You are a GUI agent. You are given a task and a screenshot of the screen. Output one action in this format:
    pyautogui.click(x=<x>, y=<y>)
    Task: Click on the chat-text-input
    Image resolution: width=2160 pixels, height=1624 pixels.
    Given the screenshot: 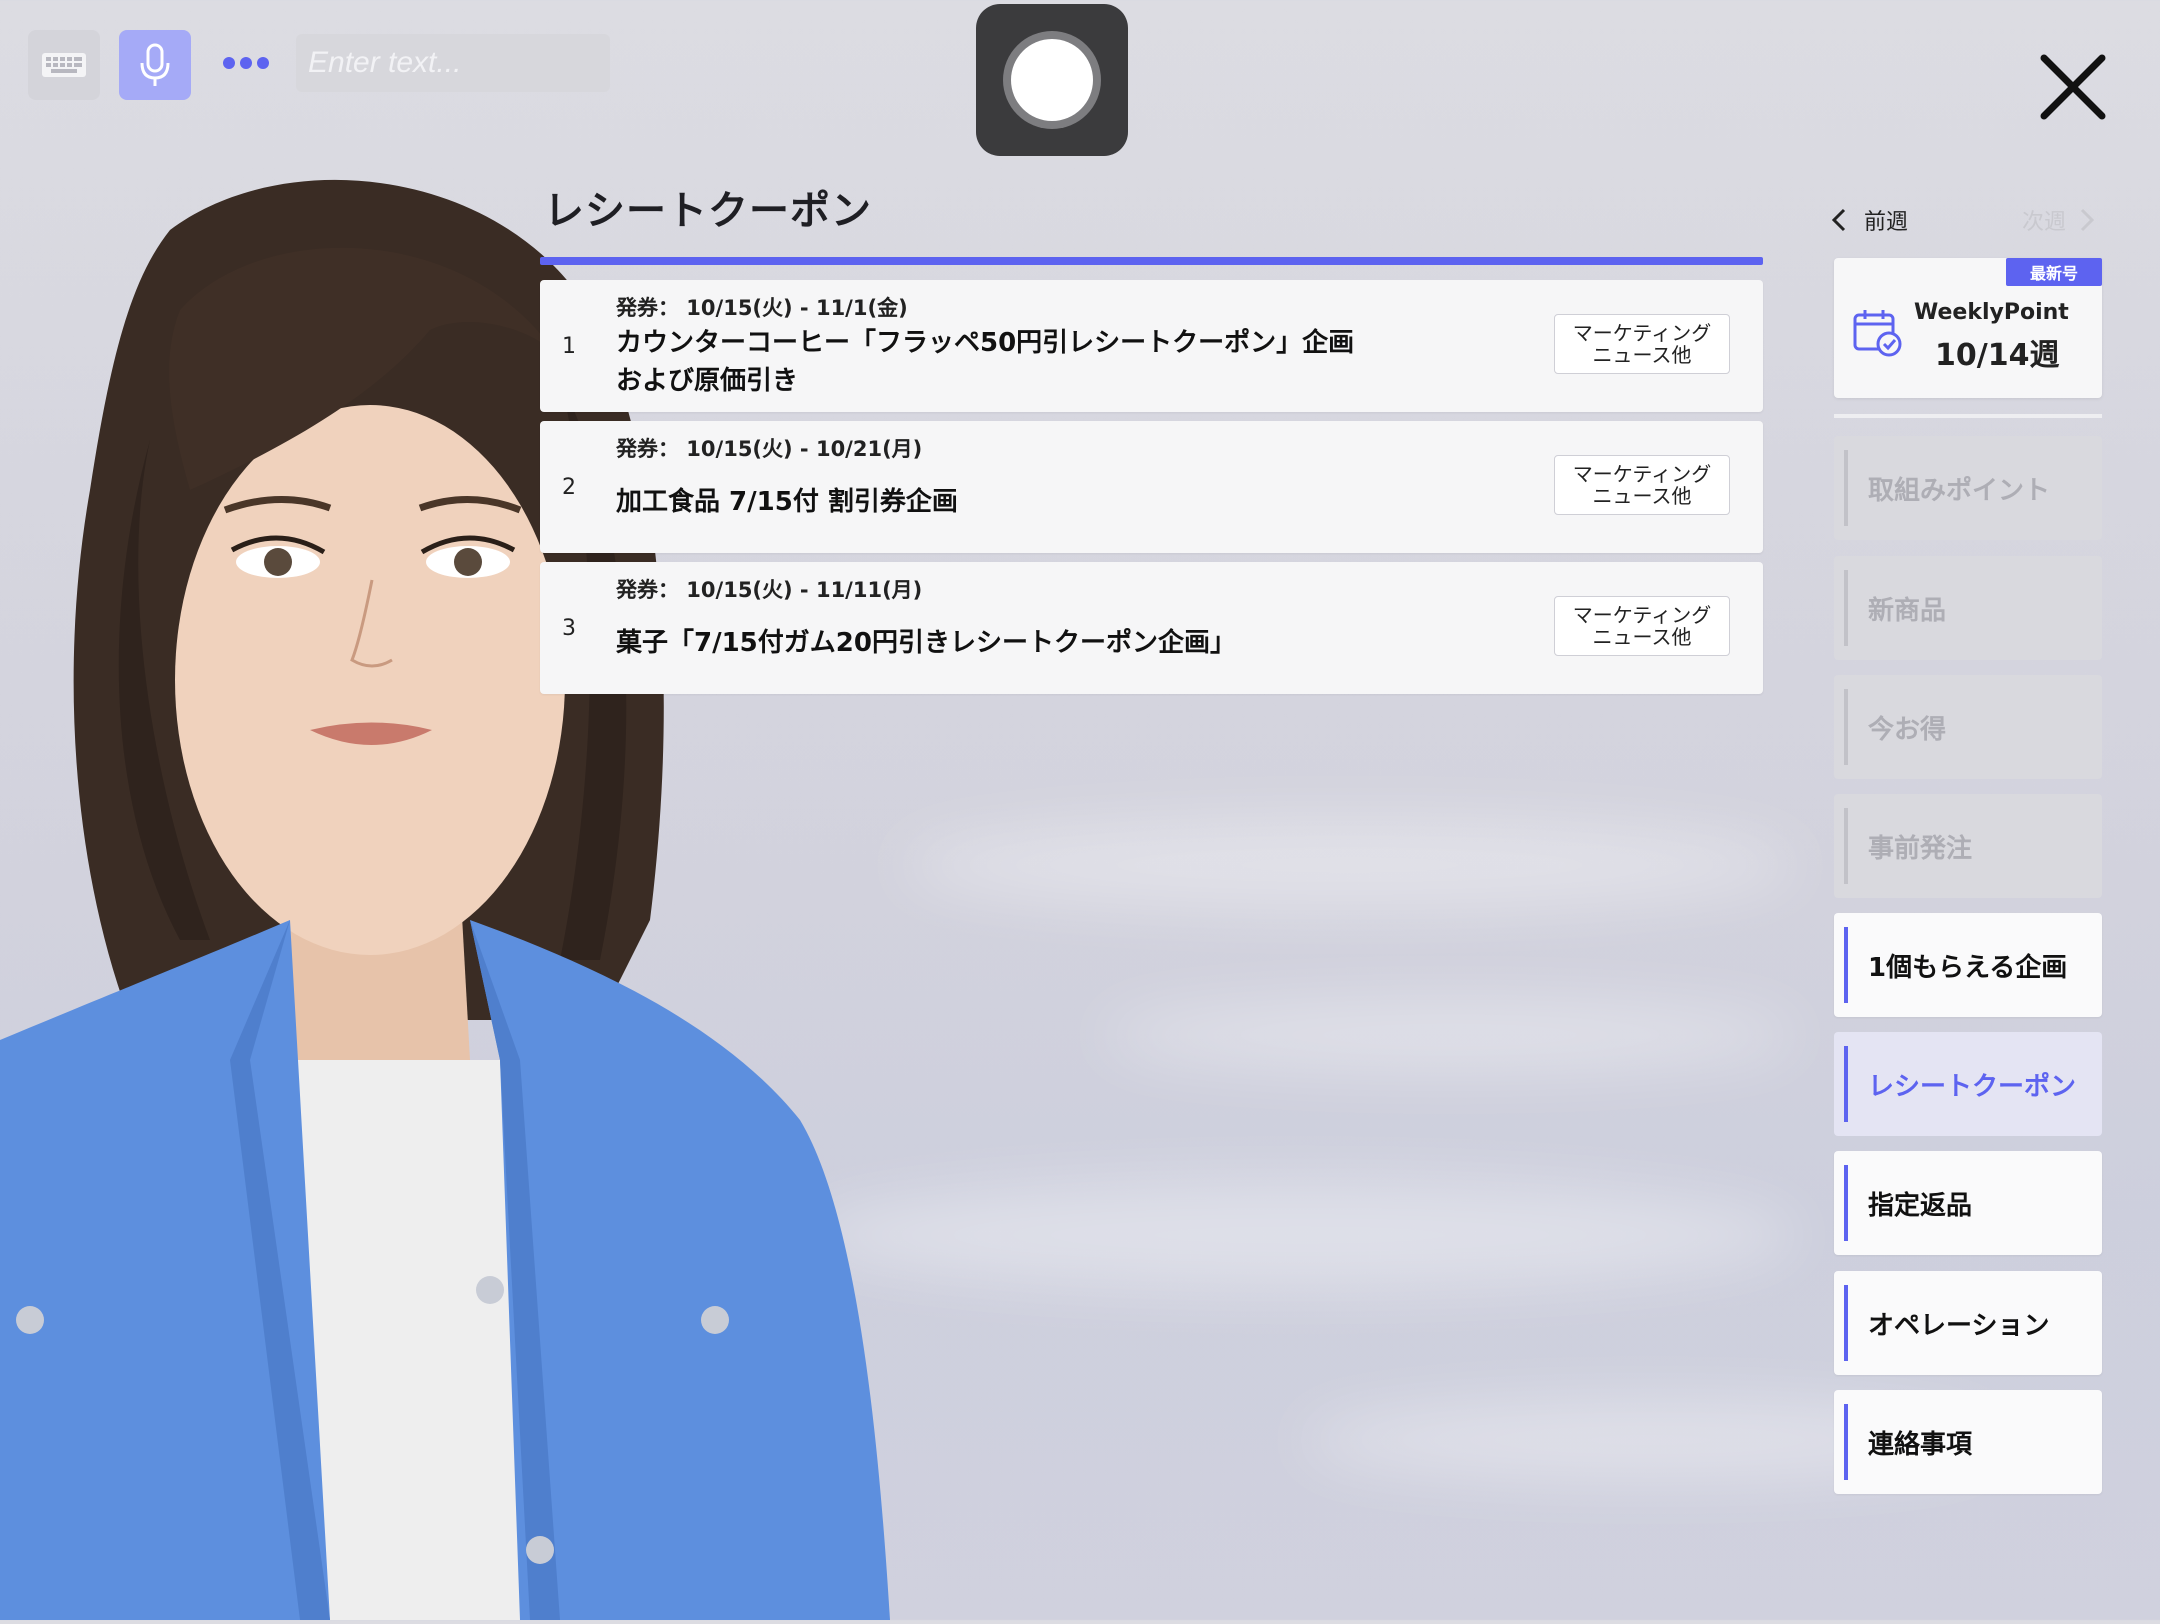 What is the action you would take?
    pyautogui.click(x=453, y=63)
    